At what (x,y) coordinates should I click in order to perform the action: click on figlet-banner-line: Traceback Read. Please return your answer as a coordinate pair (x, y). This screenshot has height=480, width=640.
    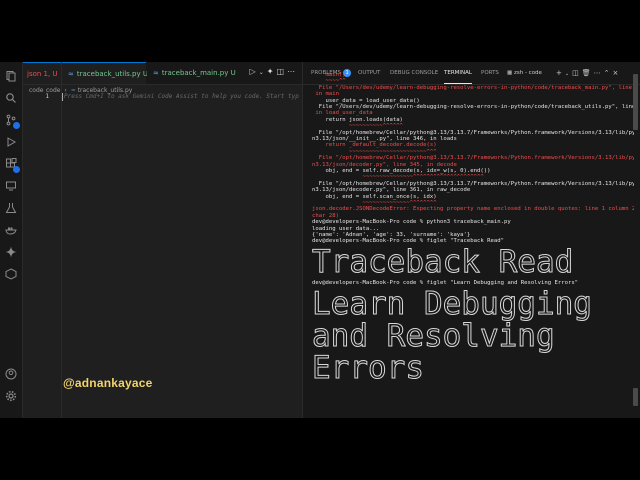
    Looking at the image, I should click on (443, 261).